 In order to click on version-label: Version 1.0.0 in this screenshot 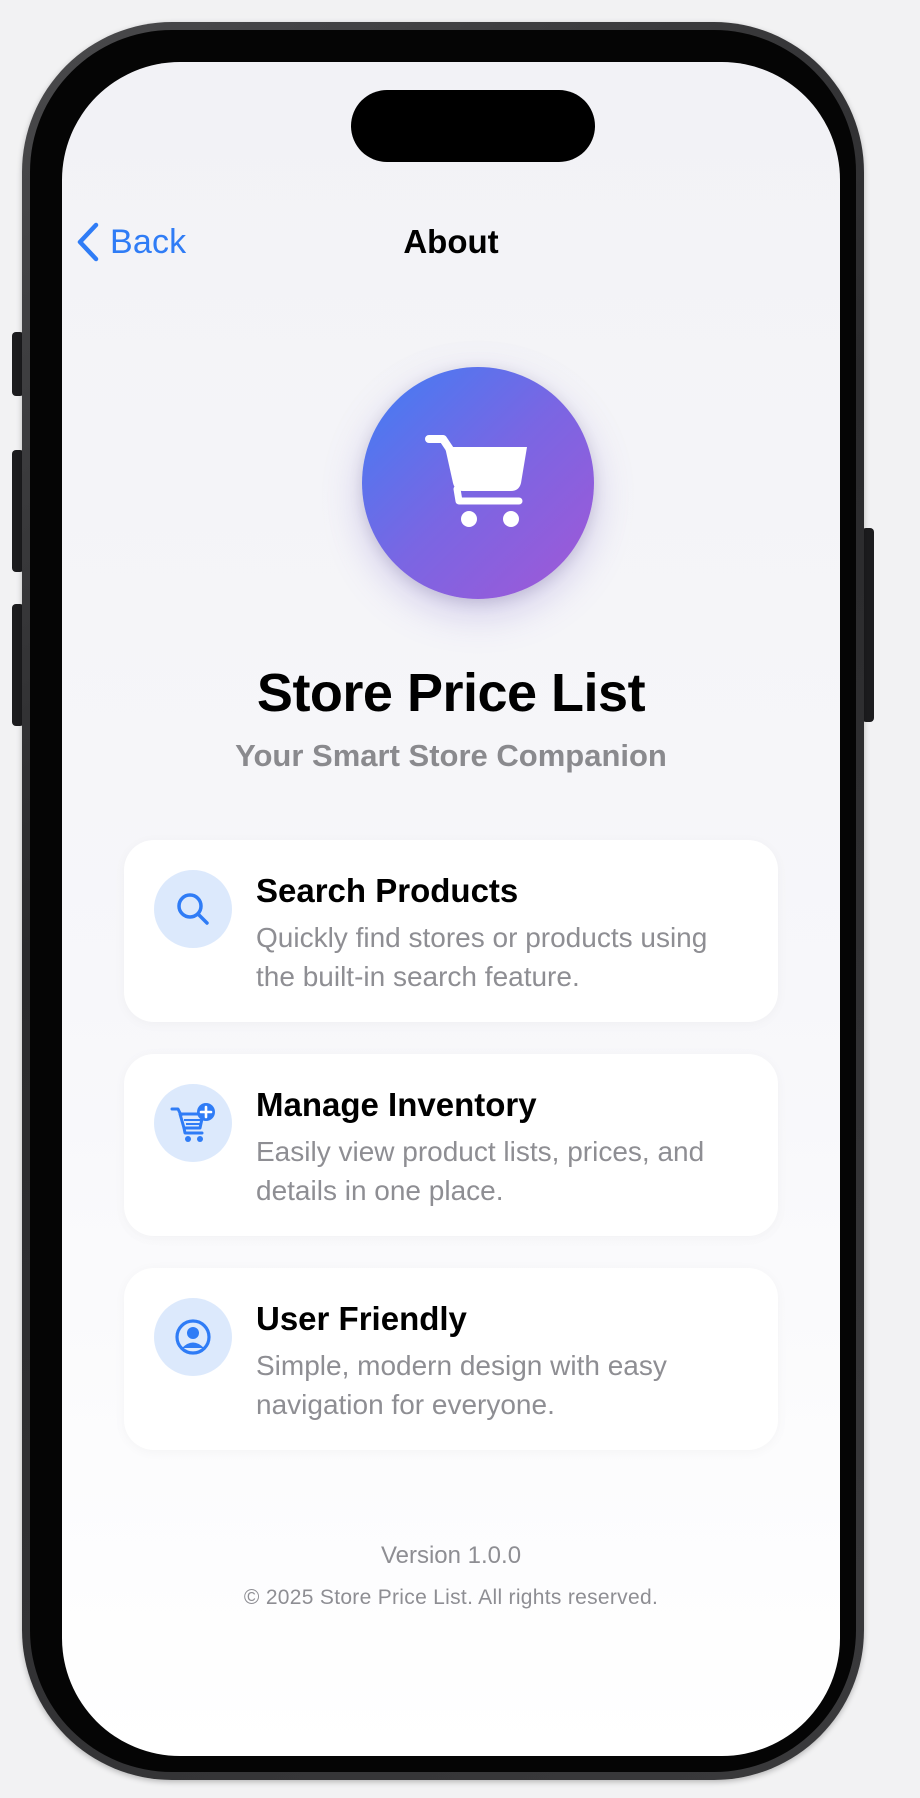, I will do `click(451, 1555)`.